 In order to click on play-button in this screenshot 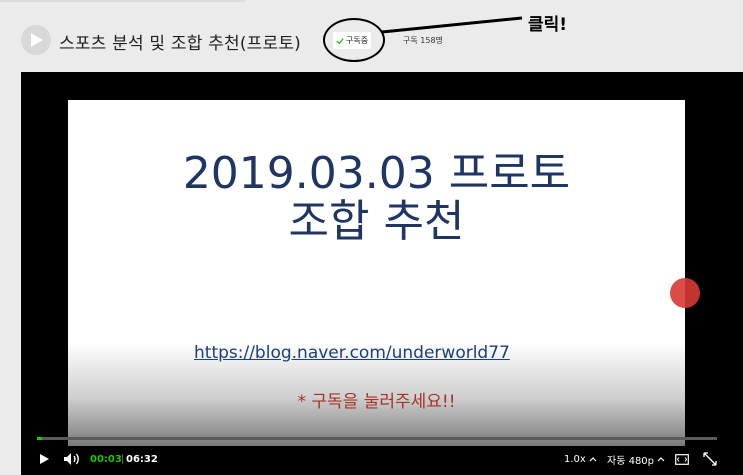, I will do `click(44, 459)`.